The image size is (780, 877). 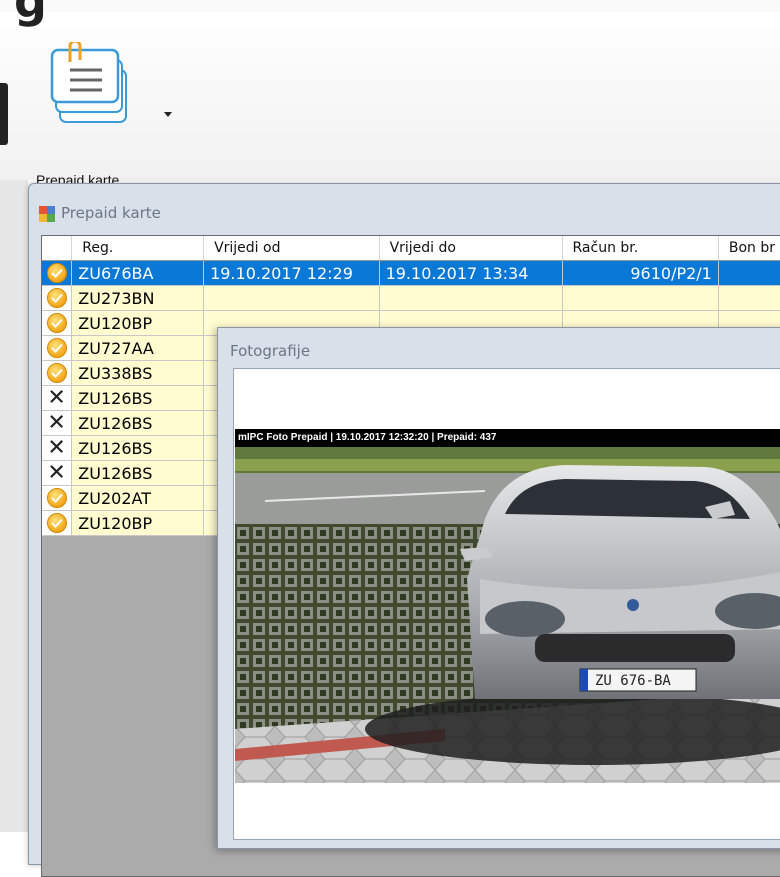 I want to click on ribbon-edge-control, so click(x=4, y=114).